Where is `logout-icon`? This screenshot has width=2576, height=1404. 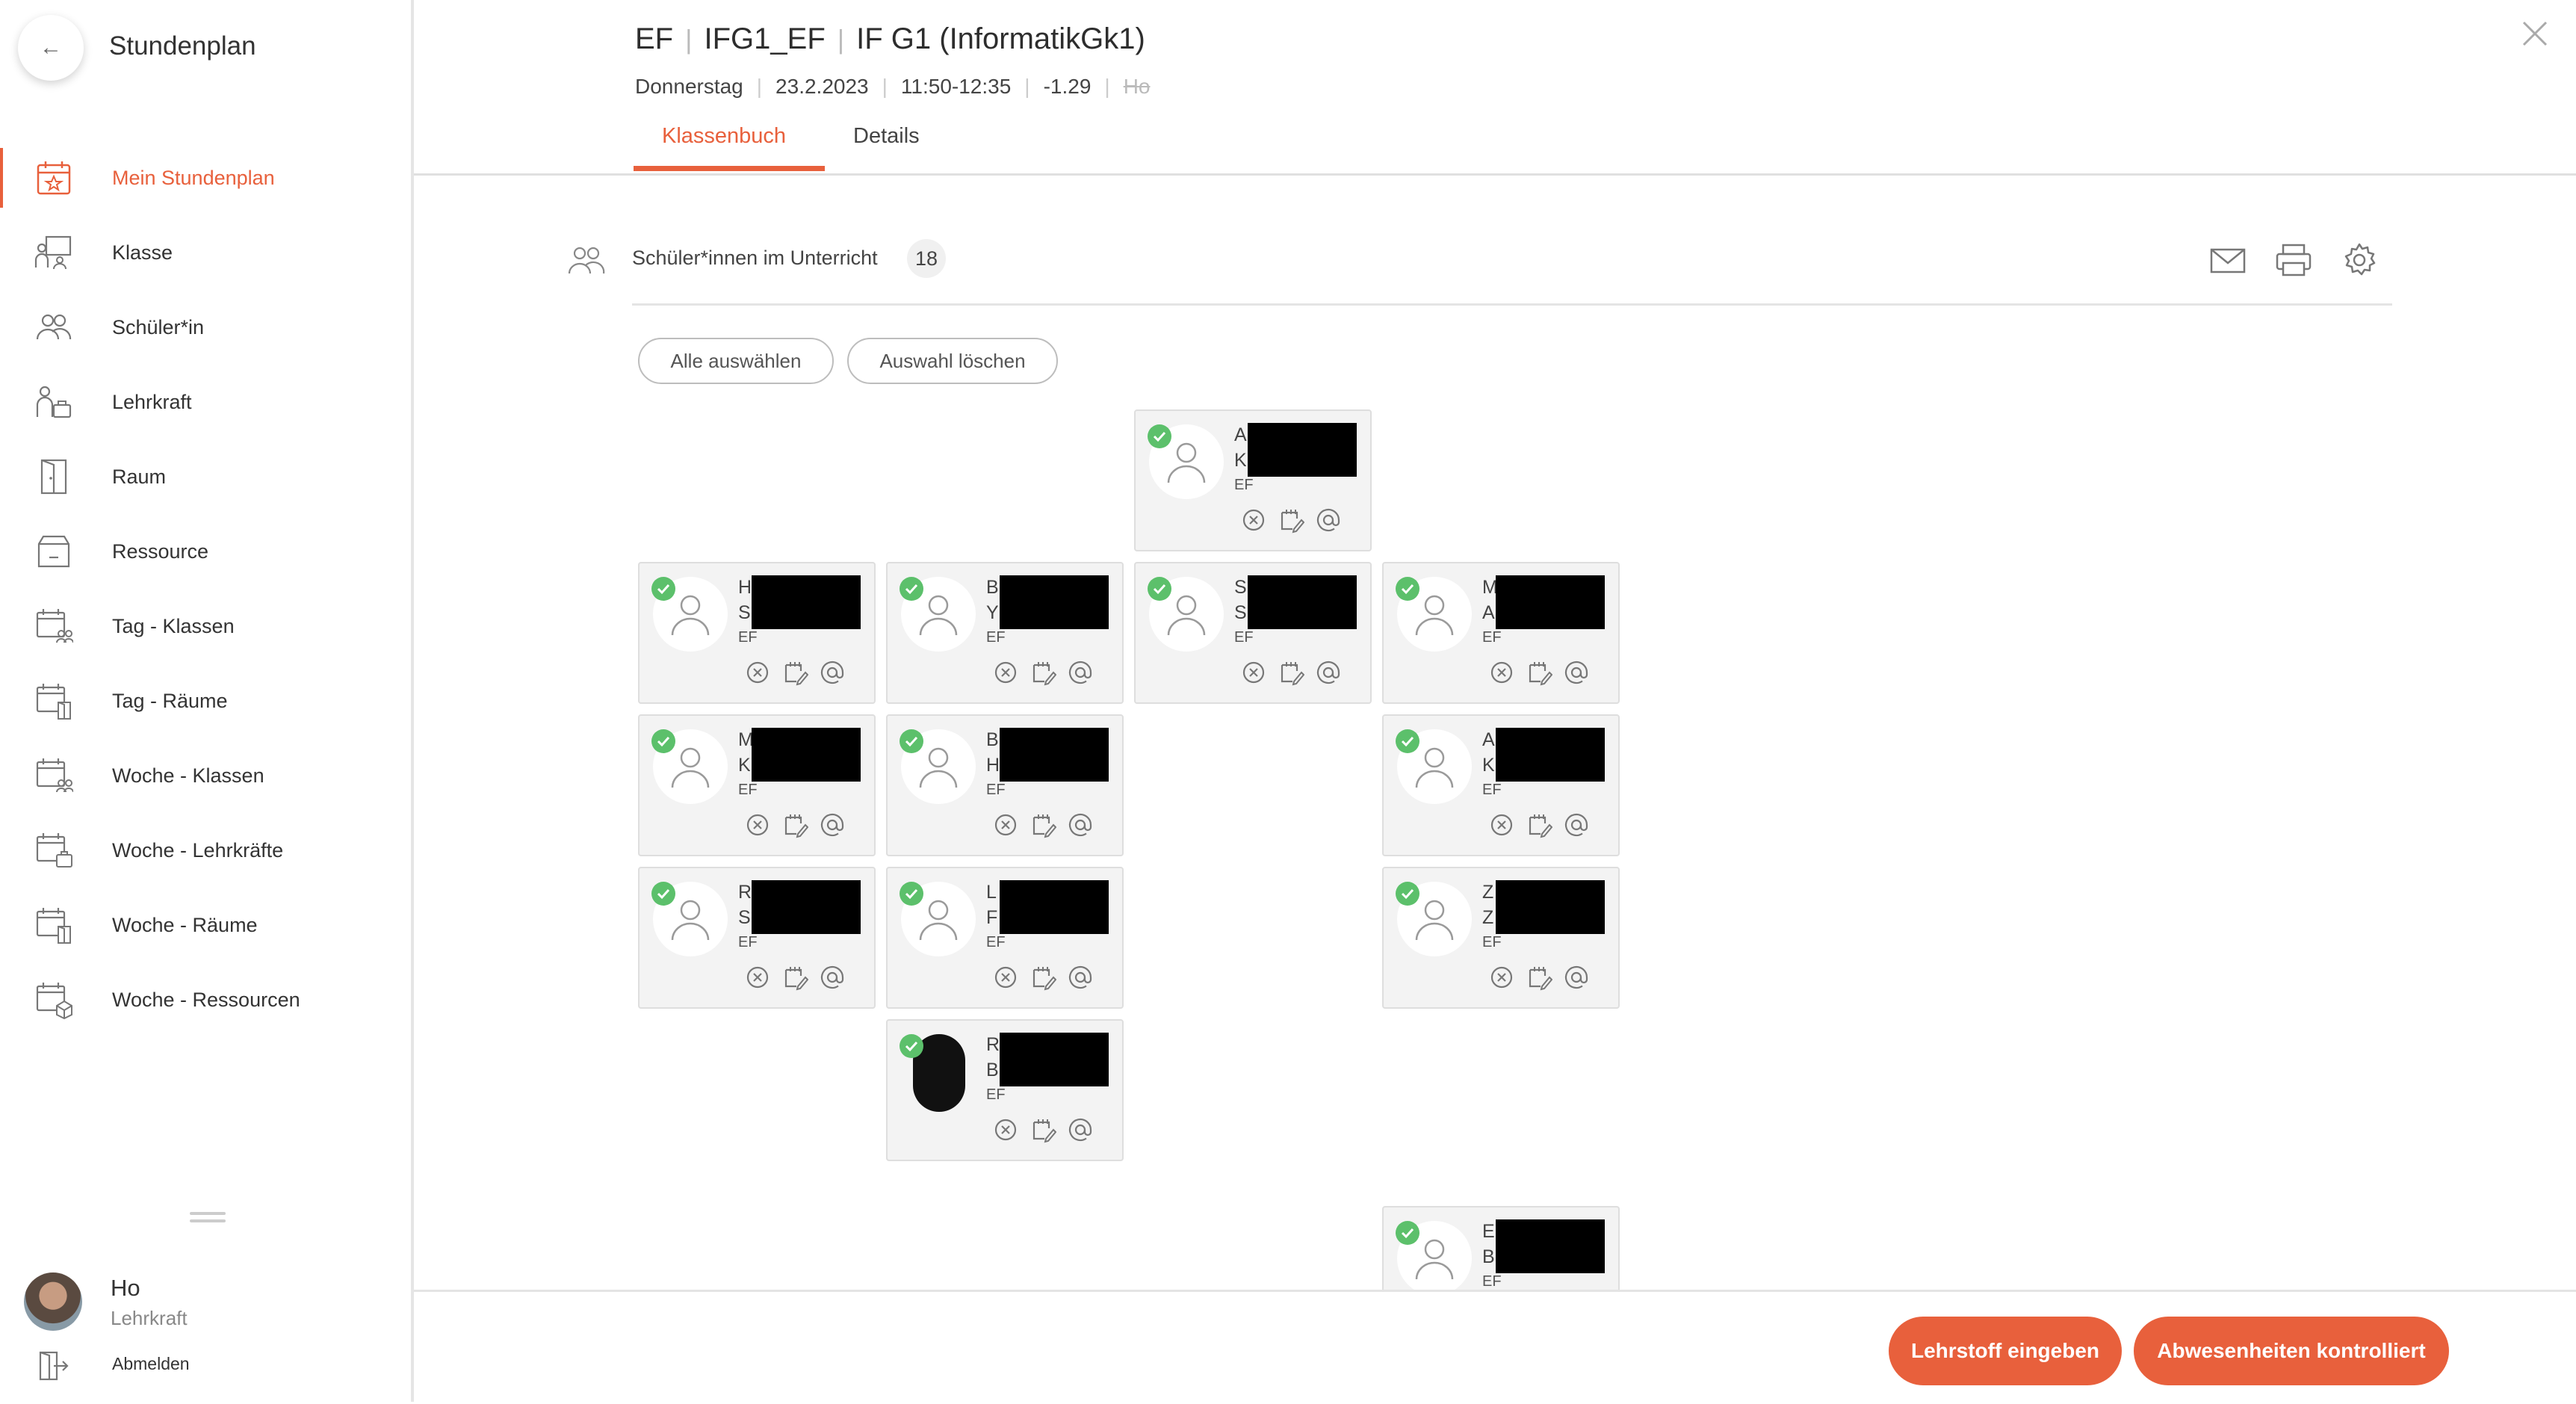 logout-icon is located at coordinates (53, 1365).